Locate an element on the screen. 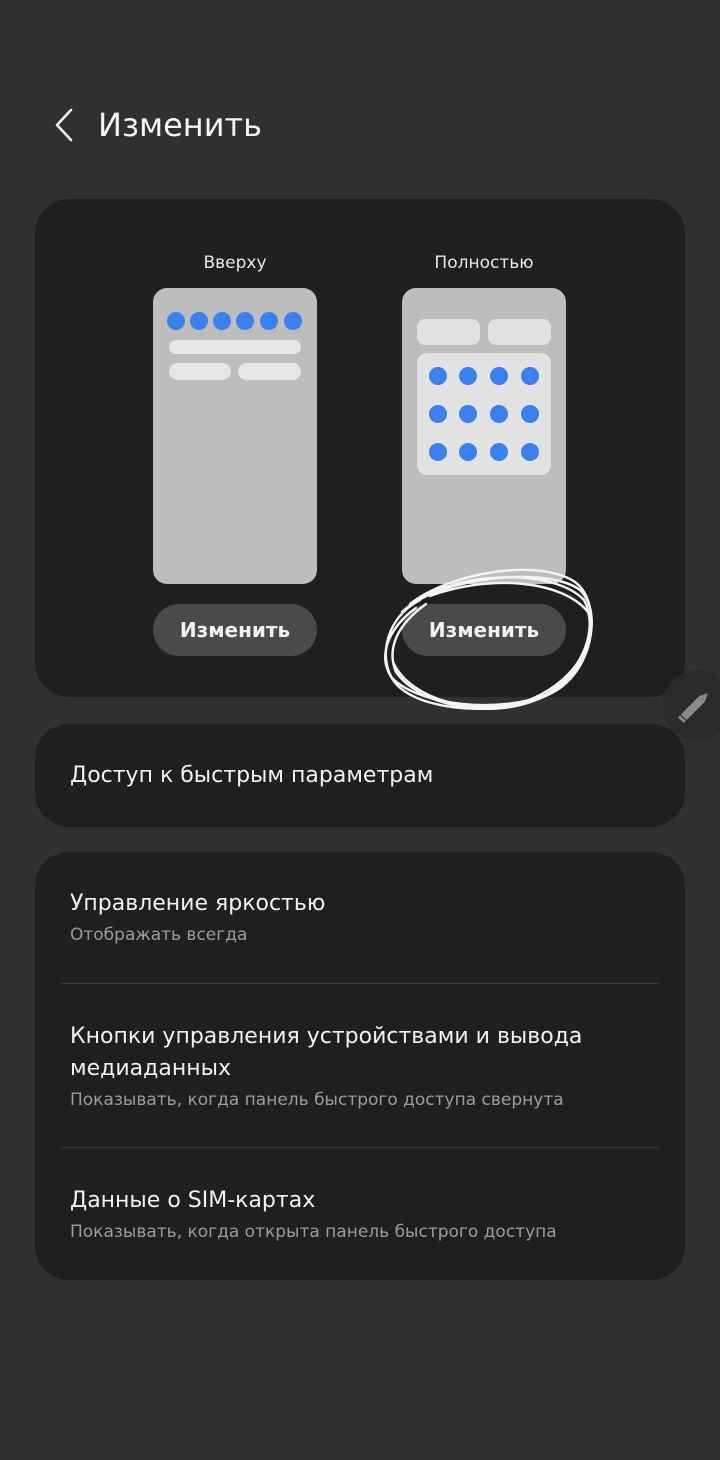 The image size is (720, 1460). layout-option-full: Полностью Изменить is located at coordinates (484, 448).